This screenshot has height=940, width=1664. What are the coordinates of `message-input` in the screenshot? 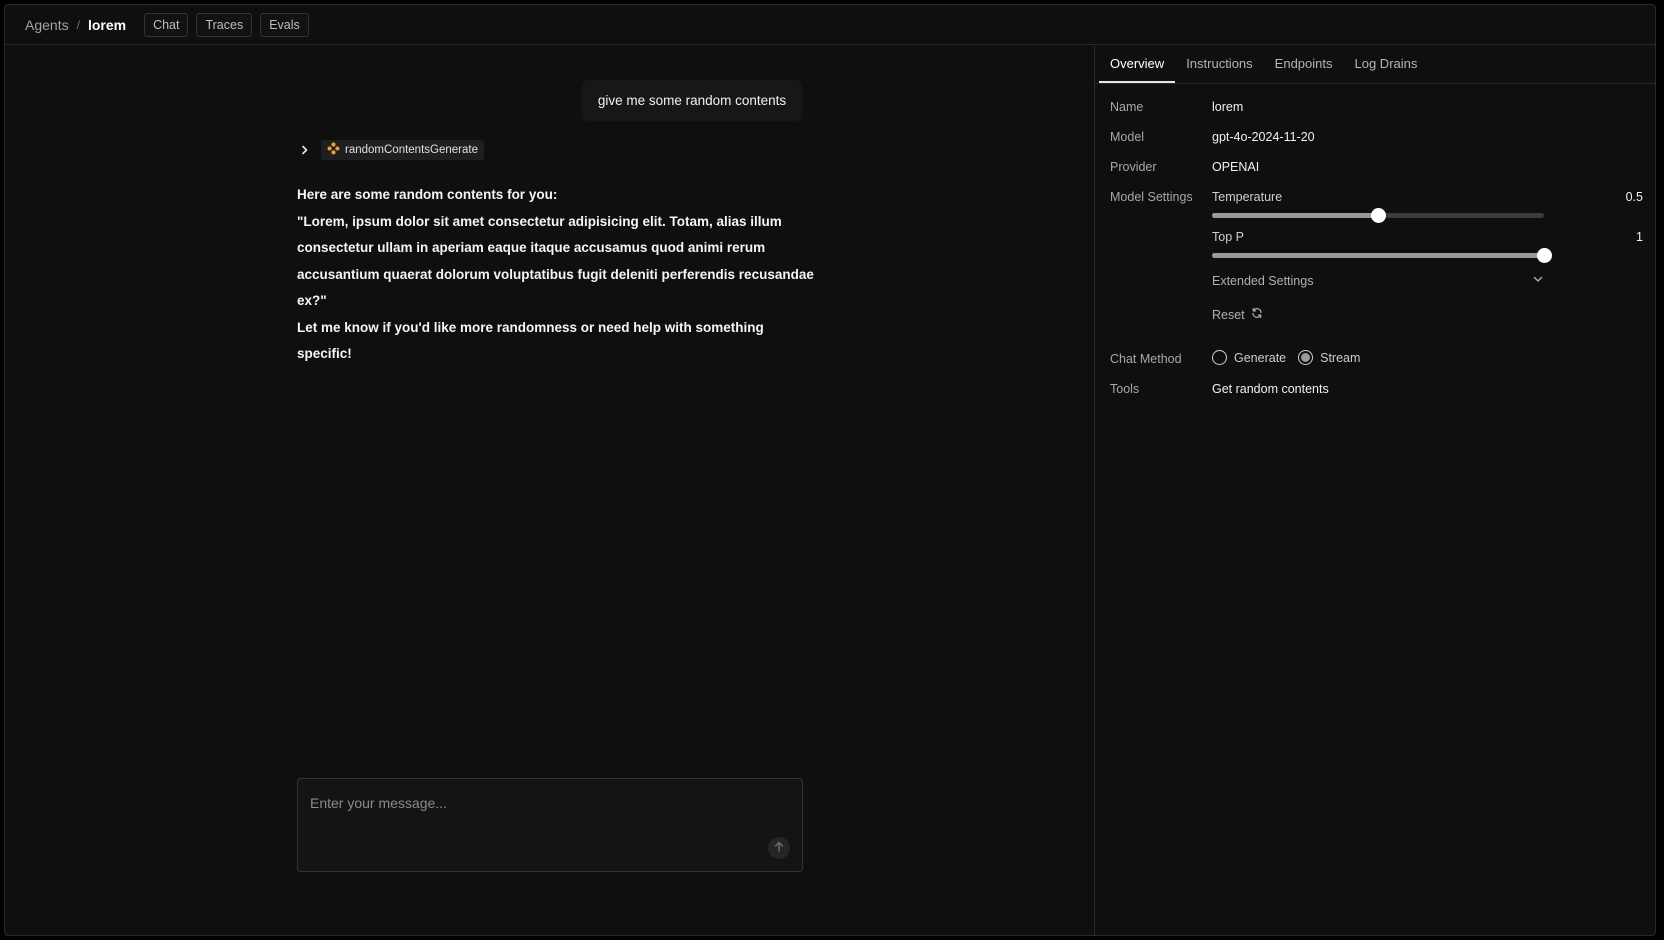 It's located at (550, 825).